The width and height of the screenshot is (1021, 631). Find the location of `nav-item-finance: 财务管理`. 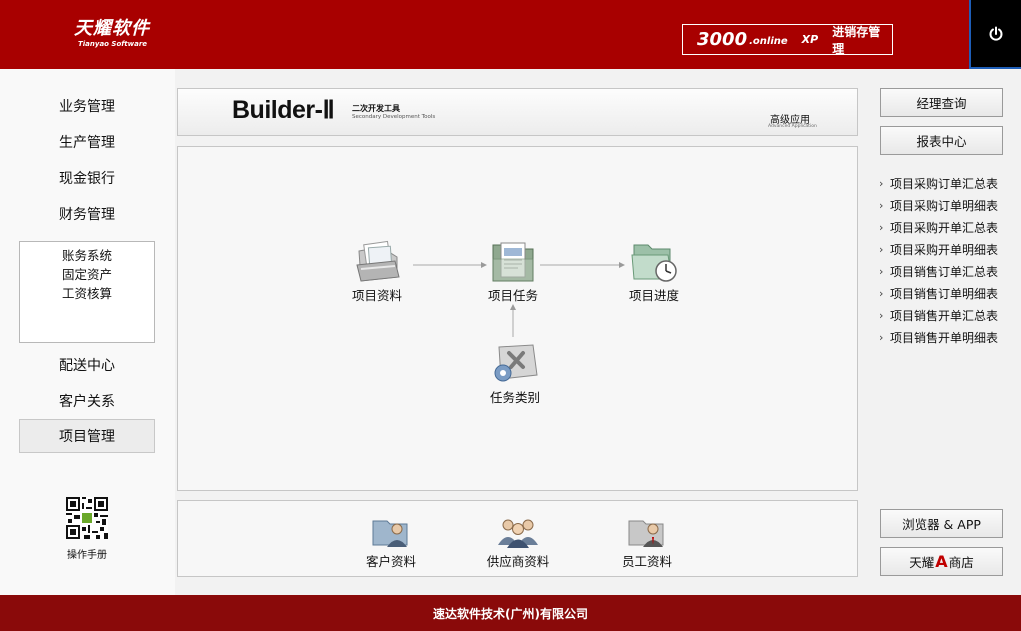

nav-item-finance: 财务管理 is located at coordinates (87, 214).